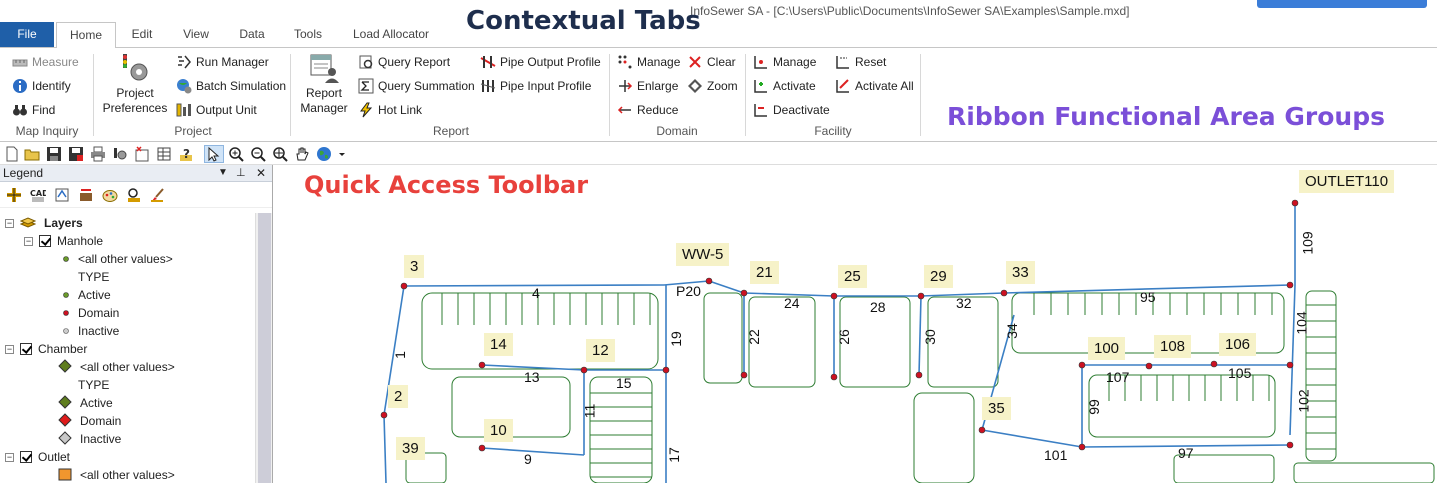 Image resolution: width=1437 pixels, height=483 pixels. I want to click on panel-dropdown-icon: ▼, so click(223, 173).